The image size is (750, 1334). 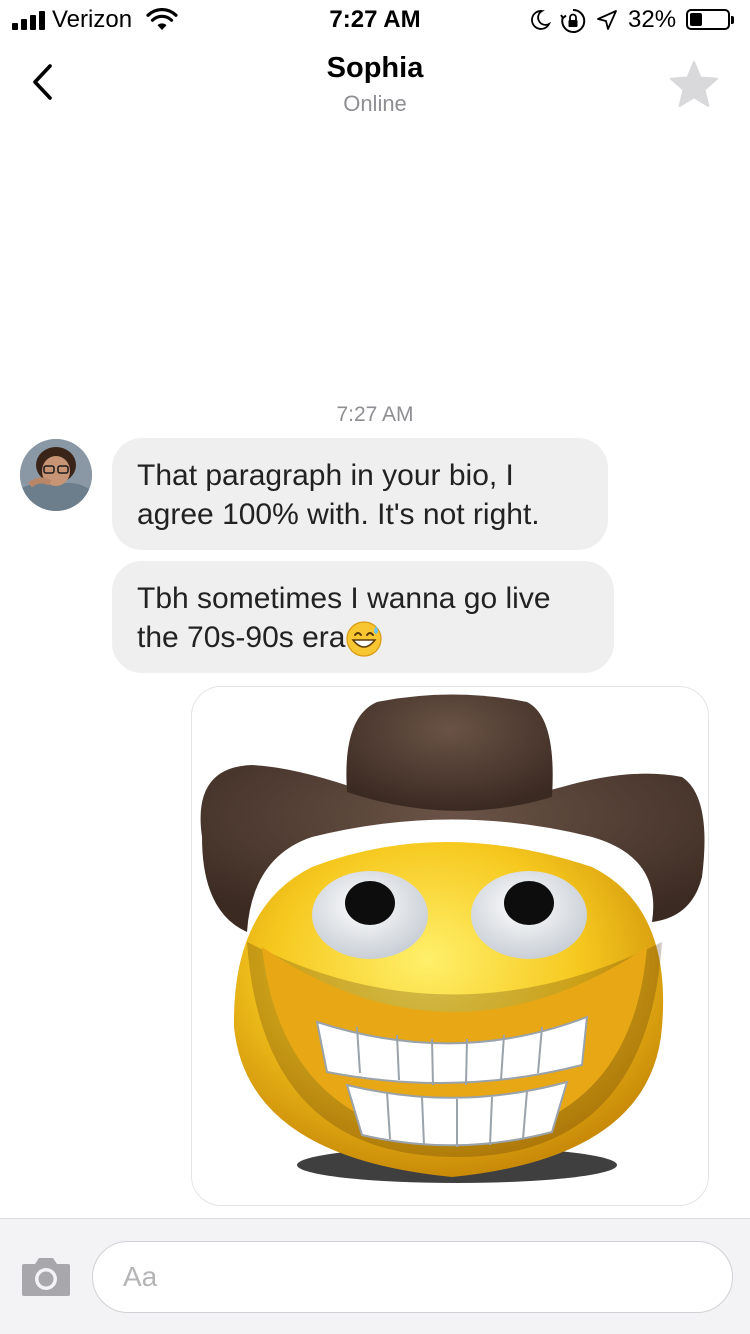 What do you see at coordinates (652, 19) in the screenshot?
I see `battery-percent: 32%` at bounding box center [652, 19].